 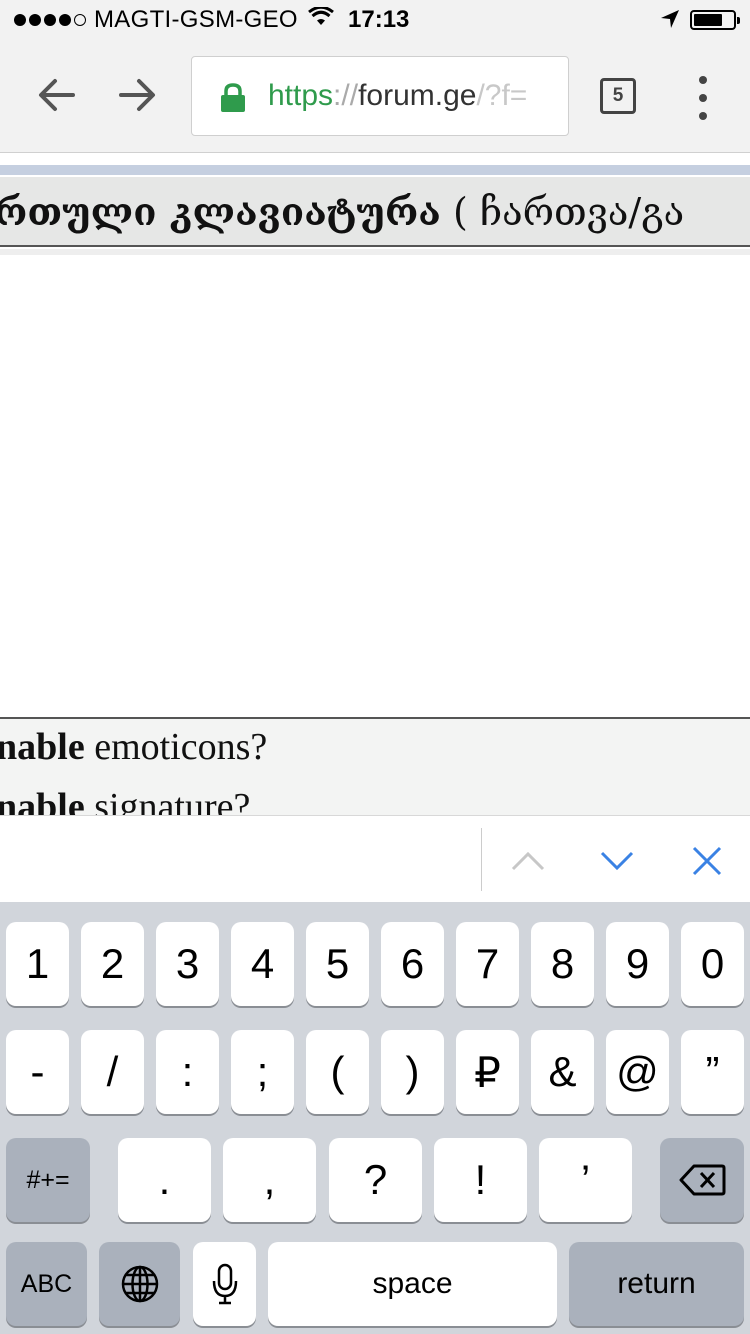 I want to click on post-options: nable emoticons? nable signature?, so click(x=375, y=767).